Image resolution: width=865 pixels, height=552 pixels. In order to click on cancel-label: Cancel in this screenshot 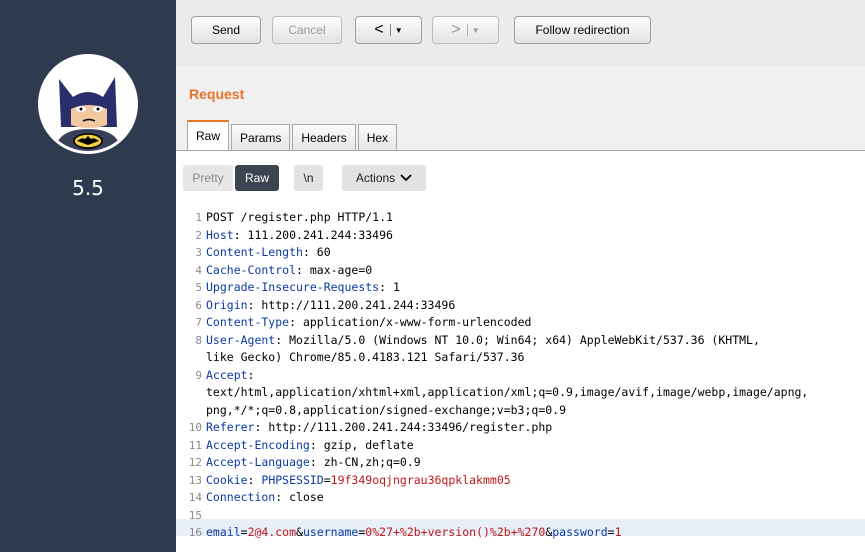, I will do `click(307, 30)`.